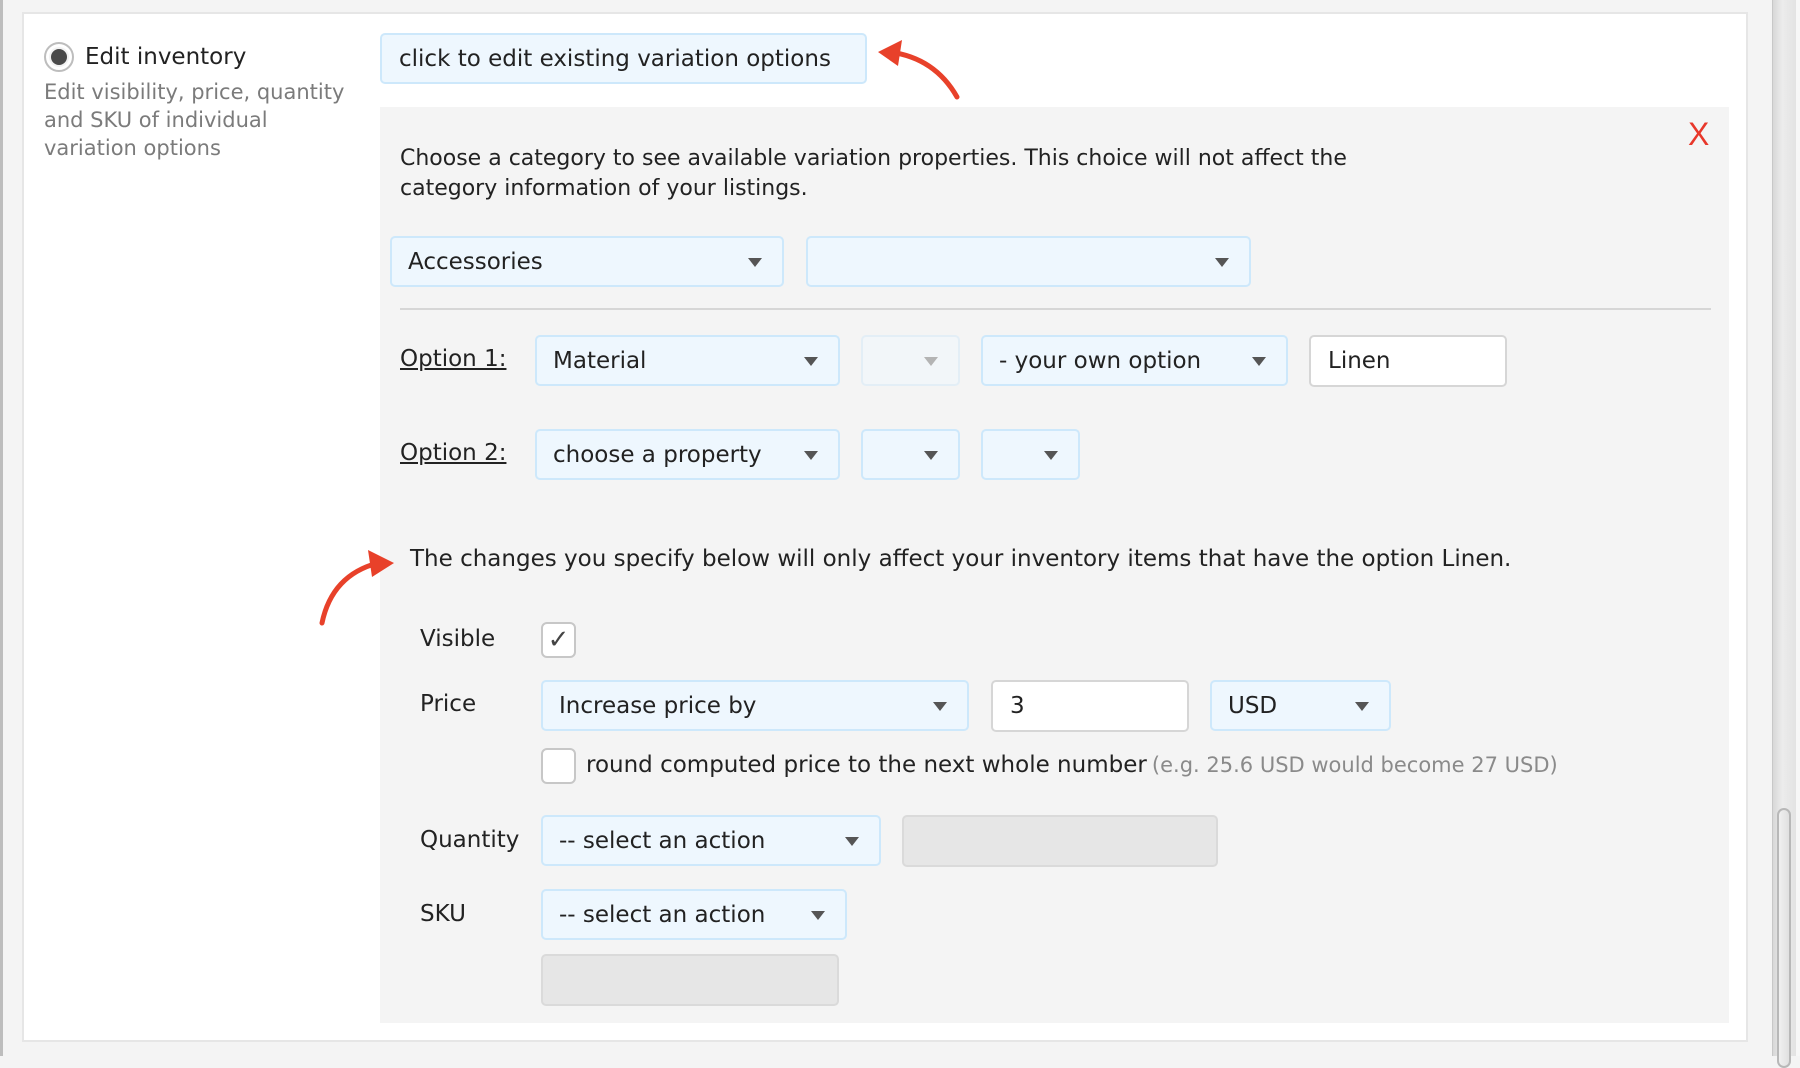  I want to click on quantity-label: Quantity, so click(470, 840).